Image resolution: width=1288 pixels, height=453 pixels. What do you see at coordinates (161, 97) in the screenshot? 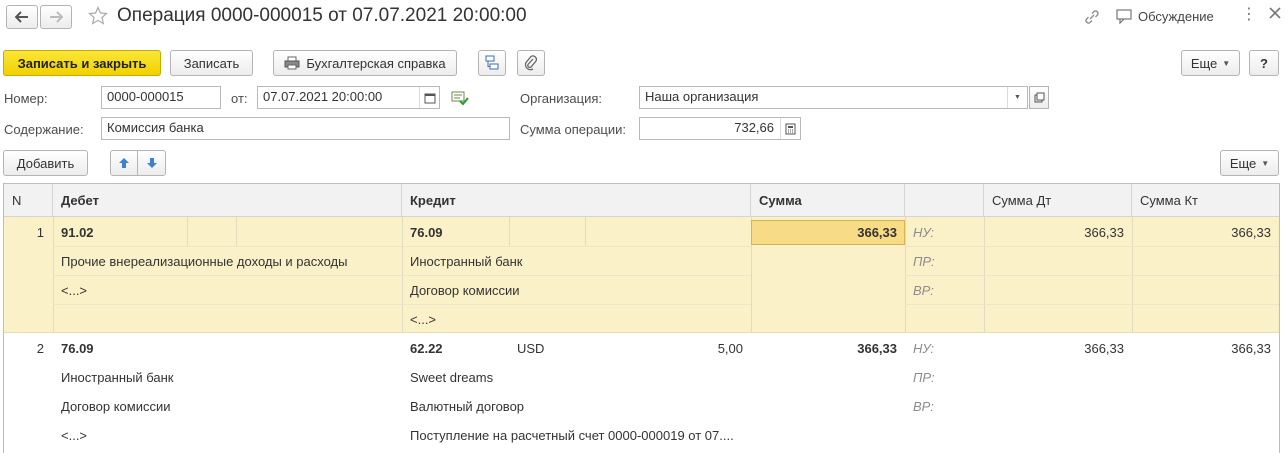
I see `number-field: 0000-000015` at bounding box center [161, 97].